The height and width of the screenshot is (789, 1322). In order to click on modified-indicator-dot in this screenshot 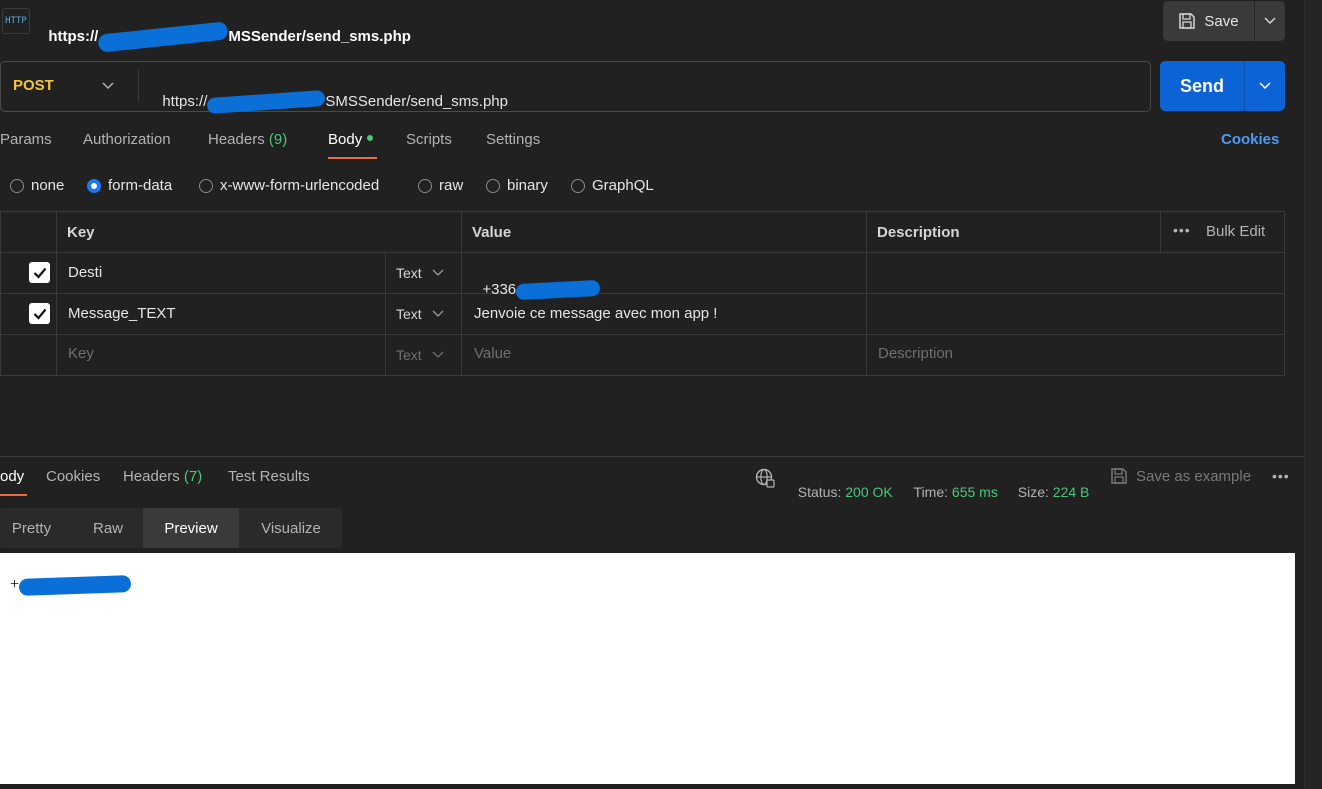, I will do `click(370, 138)`.